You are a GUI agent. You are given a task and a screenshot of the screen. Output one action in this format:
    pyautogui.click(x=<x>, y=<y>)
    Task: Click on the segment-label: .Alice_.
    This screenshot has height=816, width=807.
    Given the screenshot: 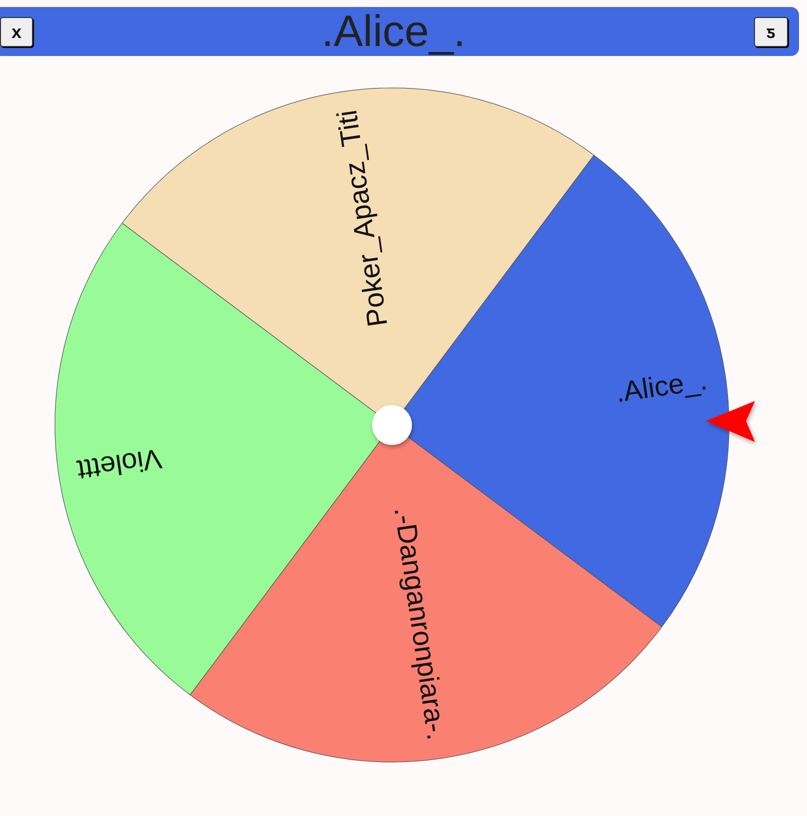 What is the action you would take?
    pyautogui.click(x=661, y=386)
    